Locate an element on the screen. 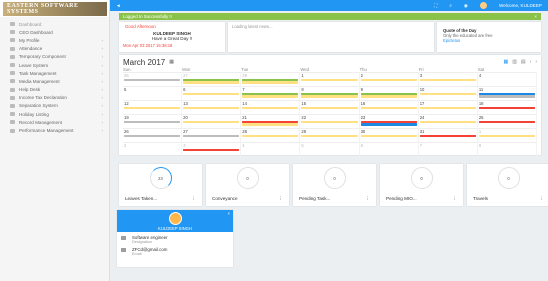  calendar-day: 25 is located at coordinates (507, 121).